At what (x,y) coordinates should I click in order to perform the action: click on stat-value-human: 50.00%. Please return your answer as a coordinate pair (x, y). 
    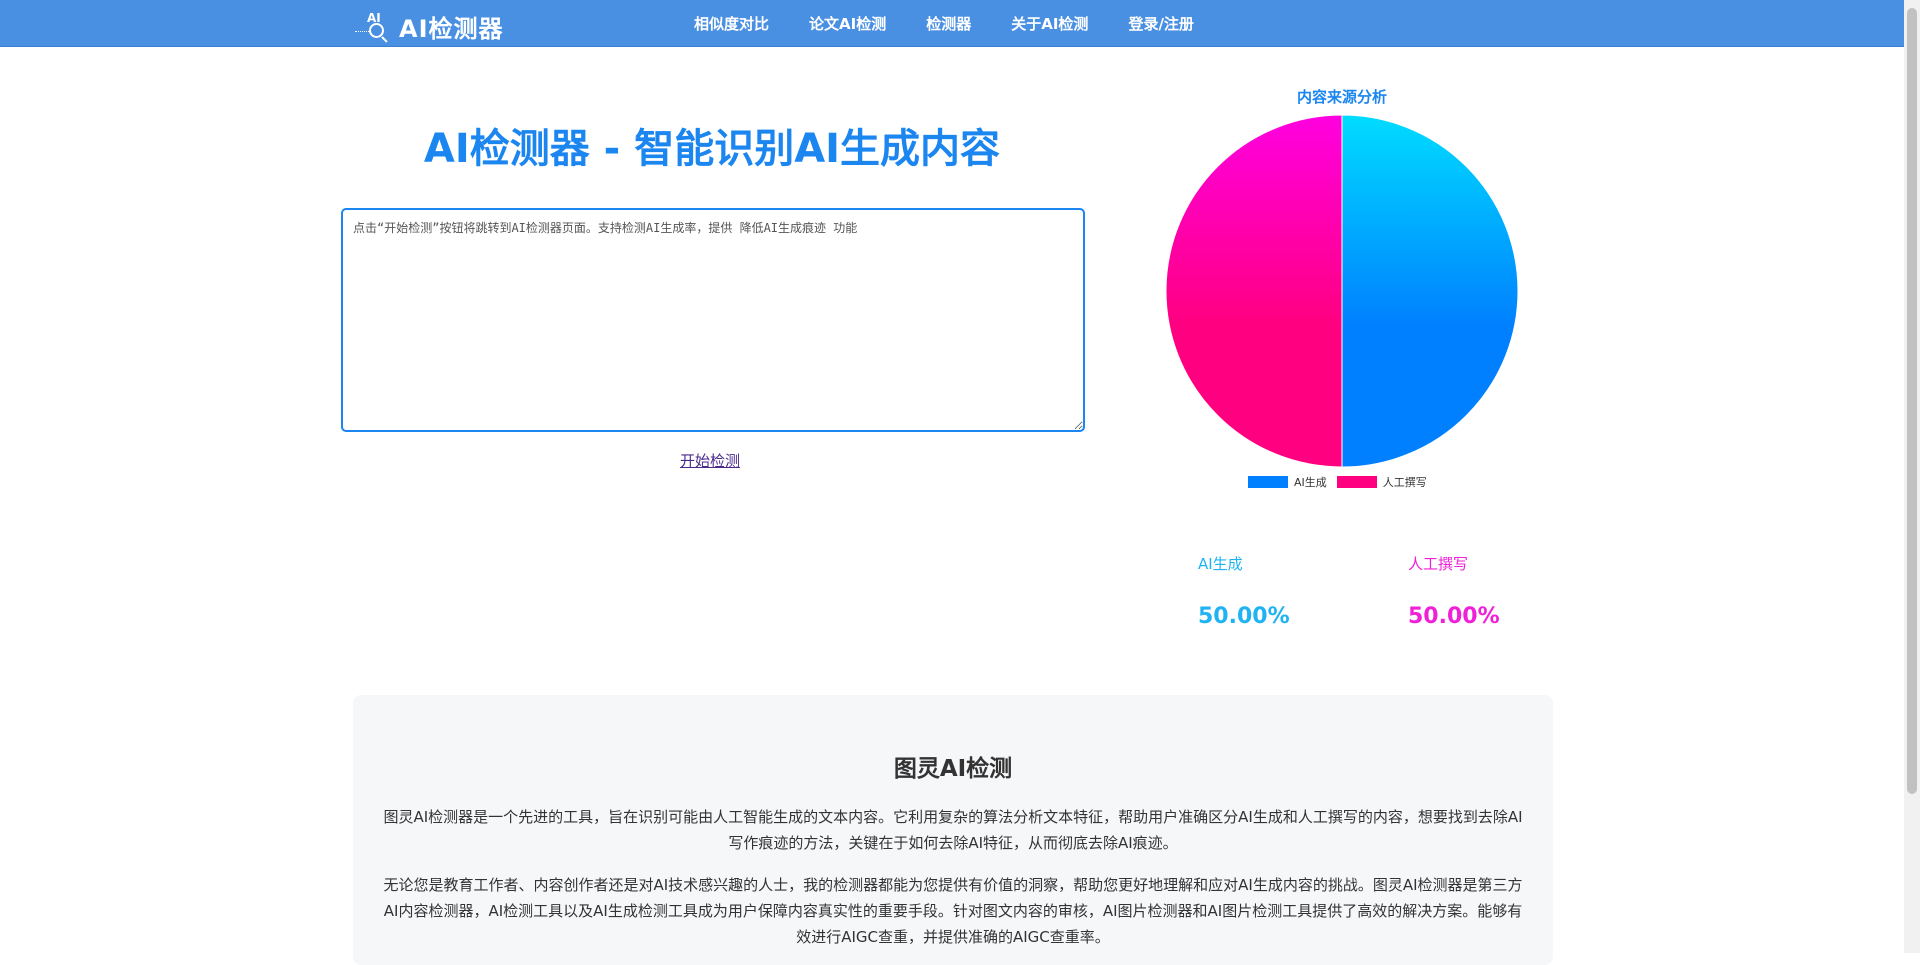
    Looking at the image, I should click on (1454, 616).